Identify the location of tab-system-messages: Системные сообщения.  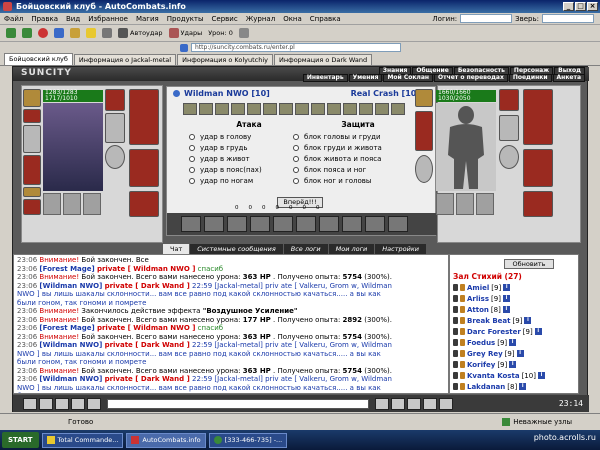
(236, 249).